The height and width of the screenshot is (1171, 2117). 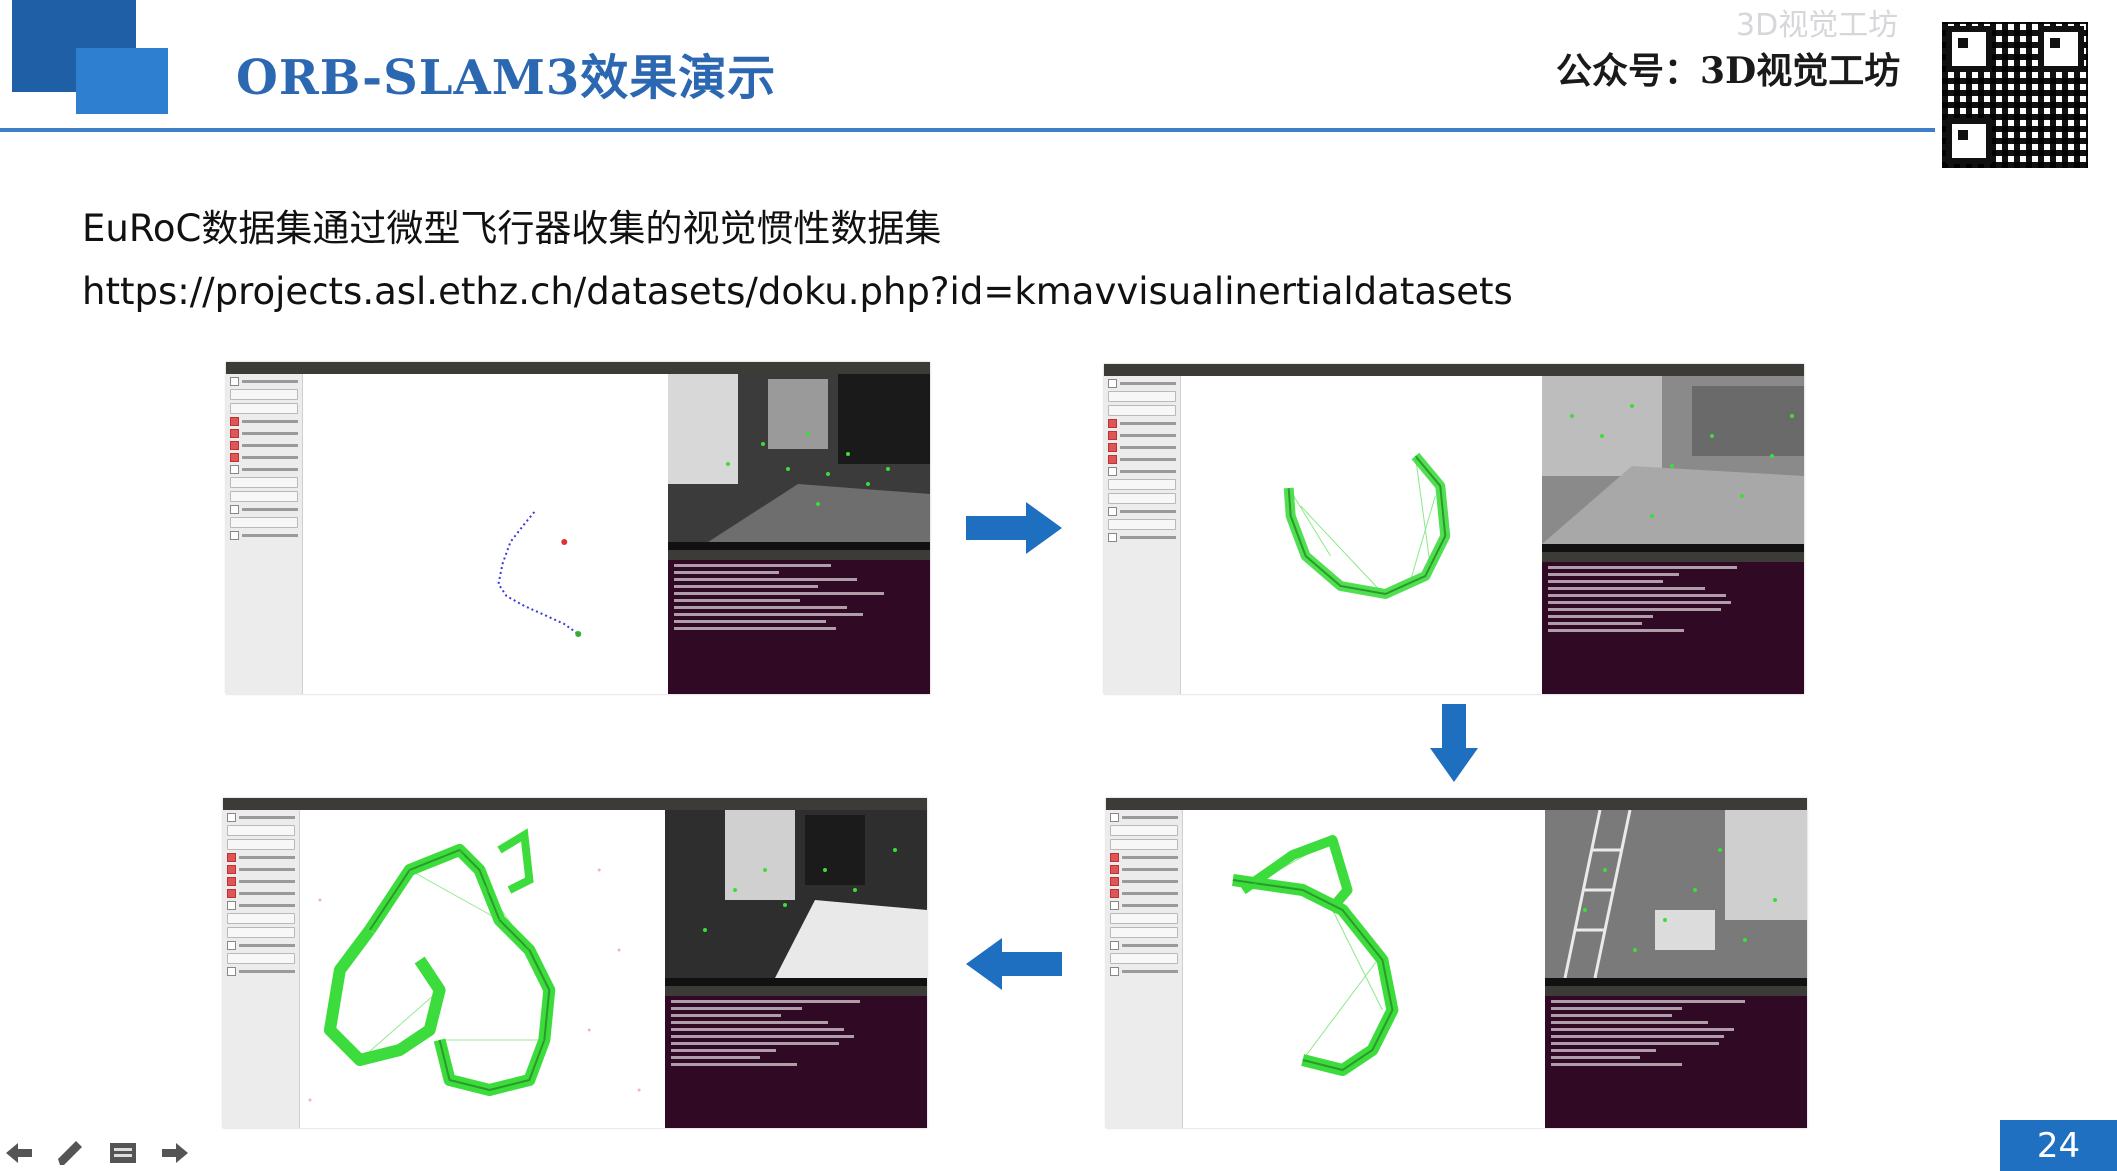 I want to click on account-label: 公众号：3D视觉工坊, so click(x=1728, y=71).